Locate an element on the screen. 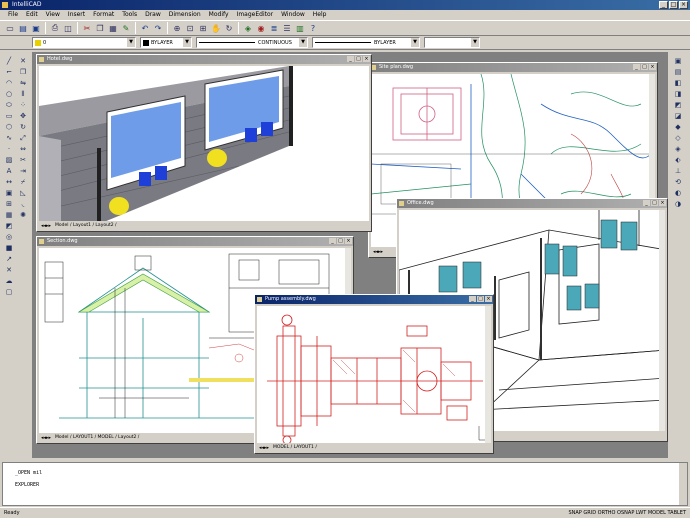 The width and height of the screenshot is (690, 518). iso-ne-icon: ◈ is located at coordinates (678, 149).